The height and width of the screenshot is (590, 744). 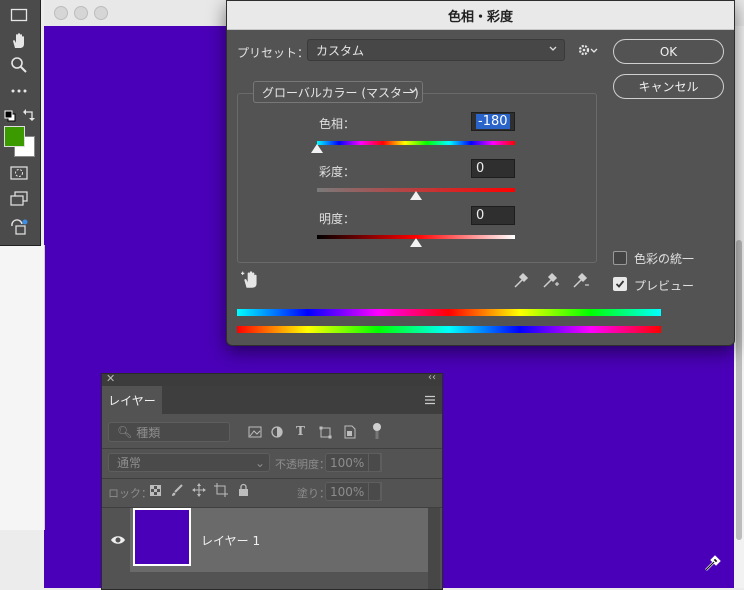 I want to click on fill-dropdown-icon, so click(x=375, y=491).